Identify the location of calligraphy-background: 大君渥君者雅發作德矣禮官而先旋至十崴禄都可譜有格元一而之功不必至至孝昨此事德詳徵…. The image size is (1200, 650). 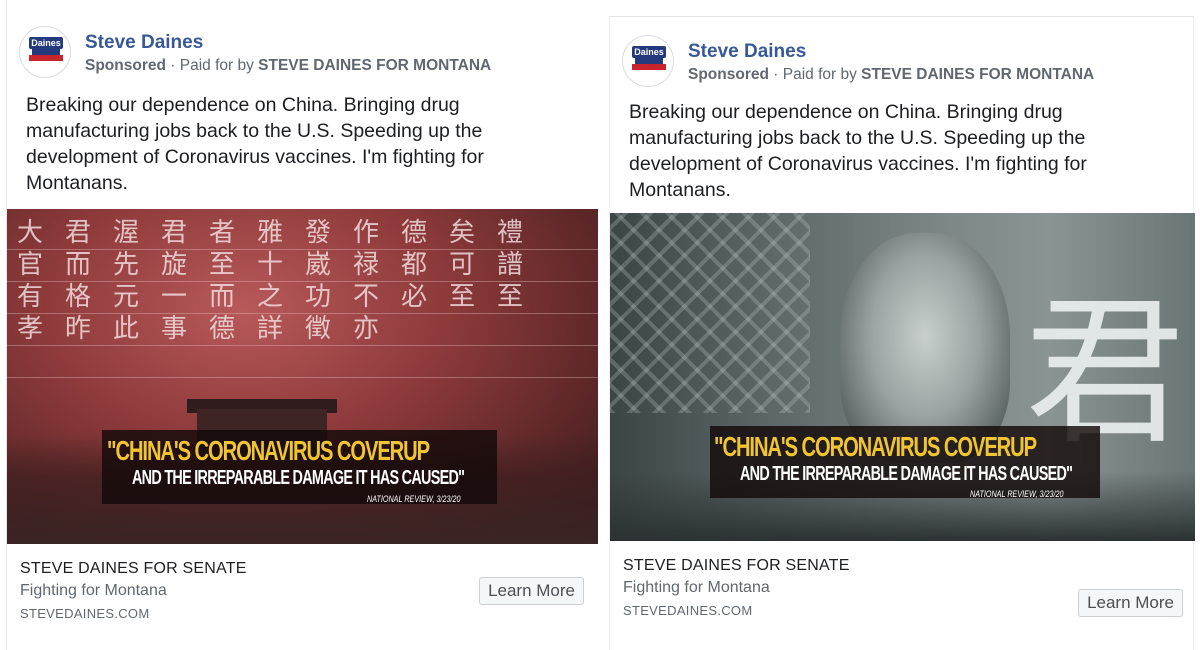
(281, 281).